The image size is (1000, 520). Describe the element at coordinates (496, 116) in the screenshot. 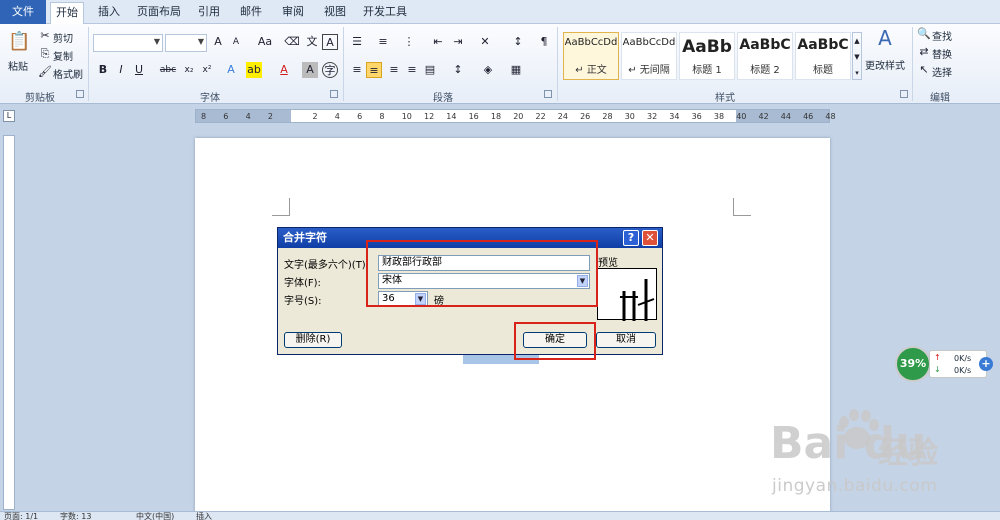

I see `ruler-number: 18` at that location.